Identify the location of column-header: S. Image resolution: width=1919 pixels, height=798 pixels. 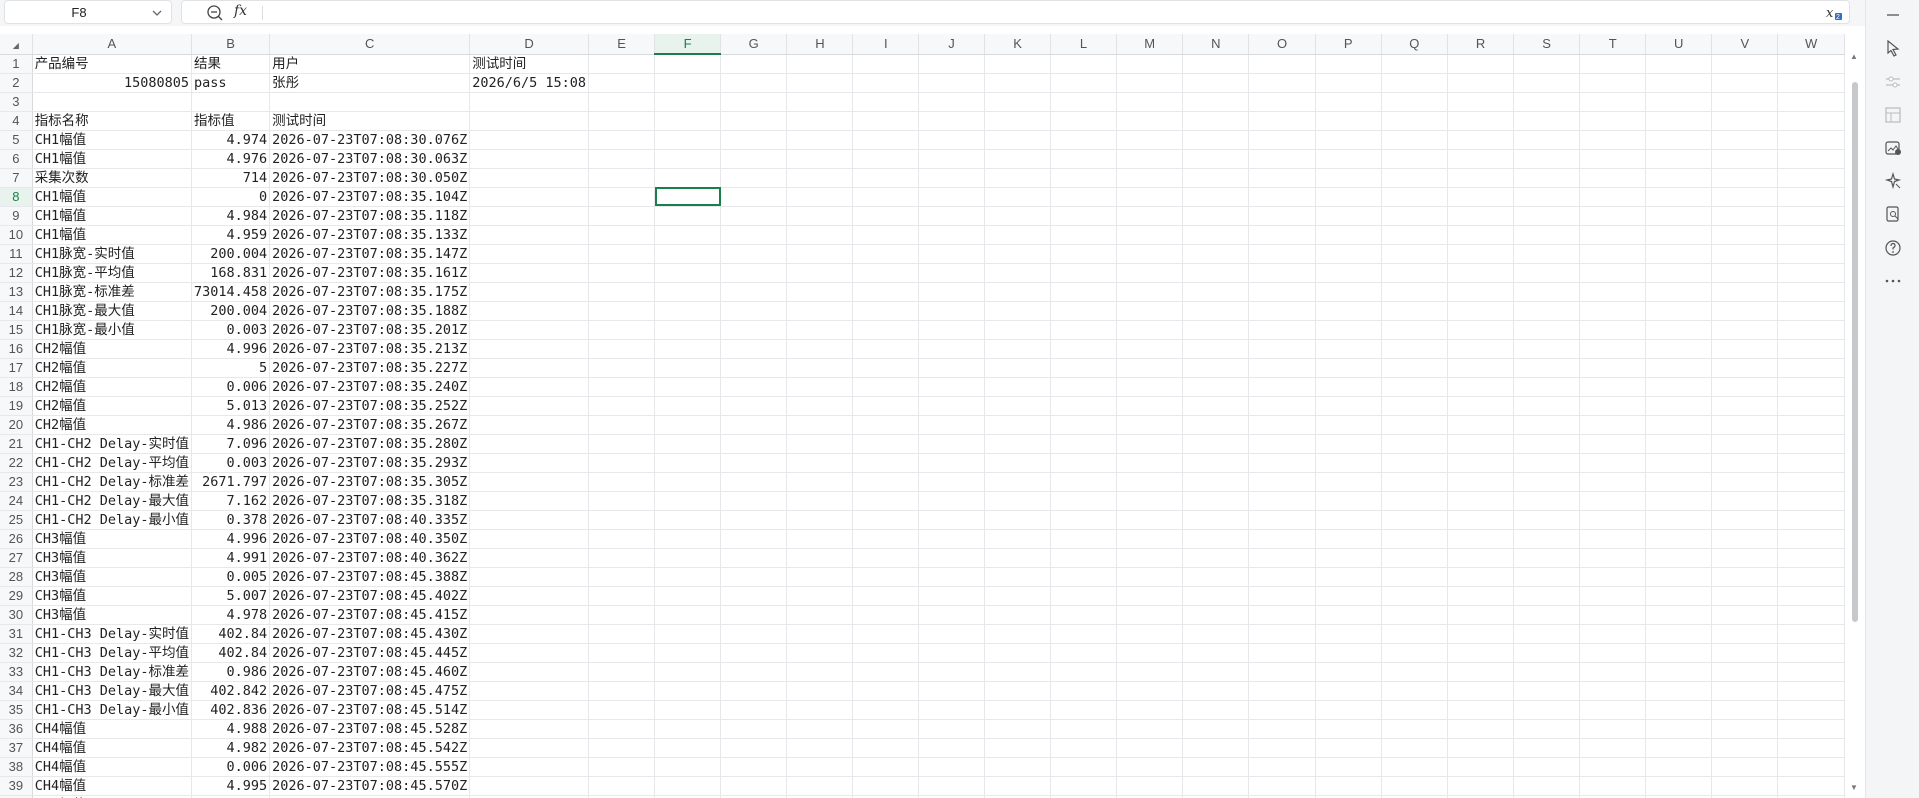
(1547, 44).